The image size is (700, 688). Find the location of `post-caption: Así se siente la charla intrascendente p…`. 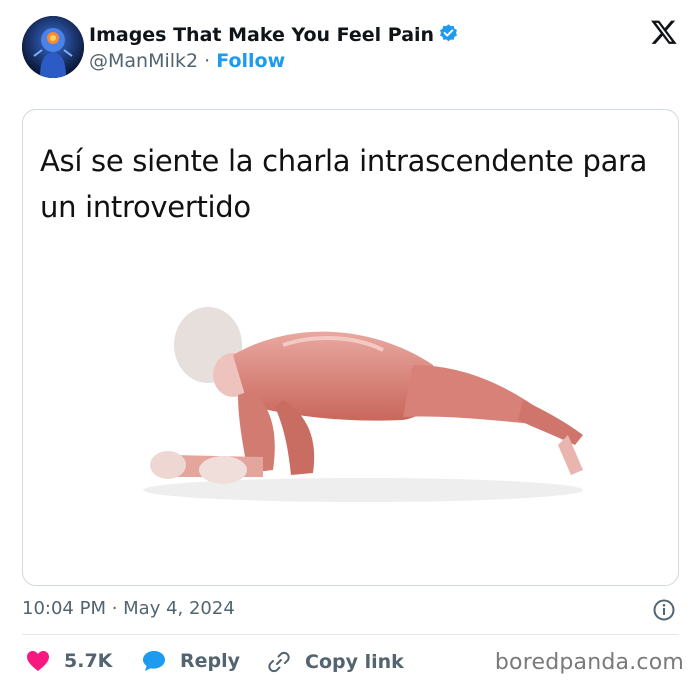

post-caption: Así se siente la charla intrascendente p… is located at coordinates (344, 184).